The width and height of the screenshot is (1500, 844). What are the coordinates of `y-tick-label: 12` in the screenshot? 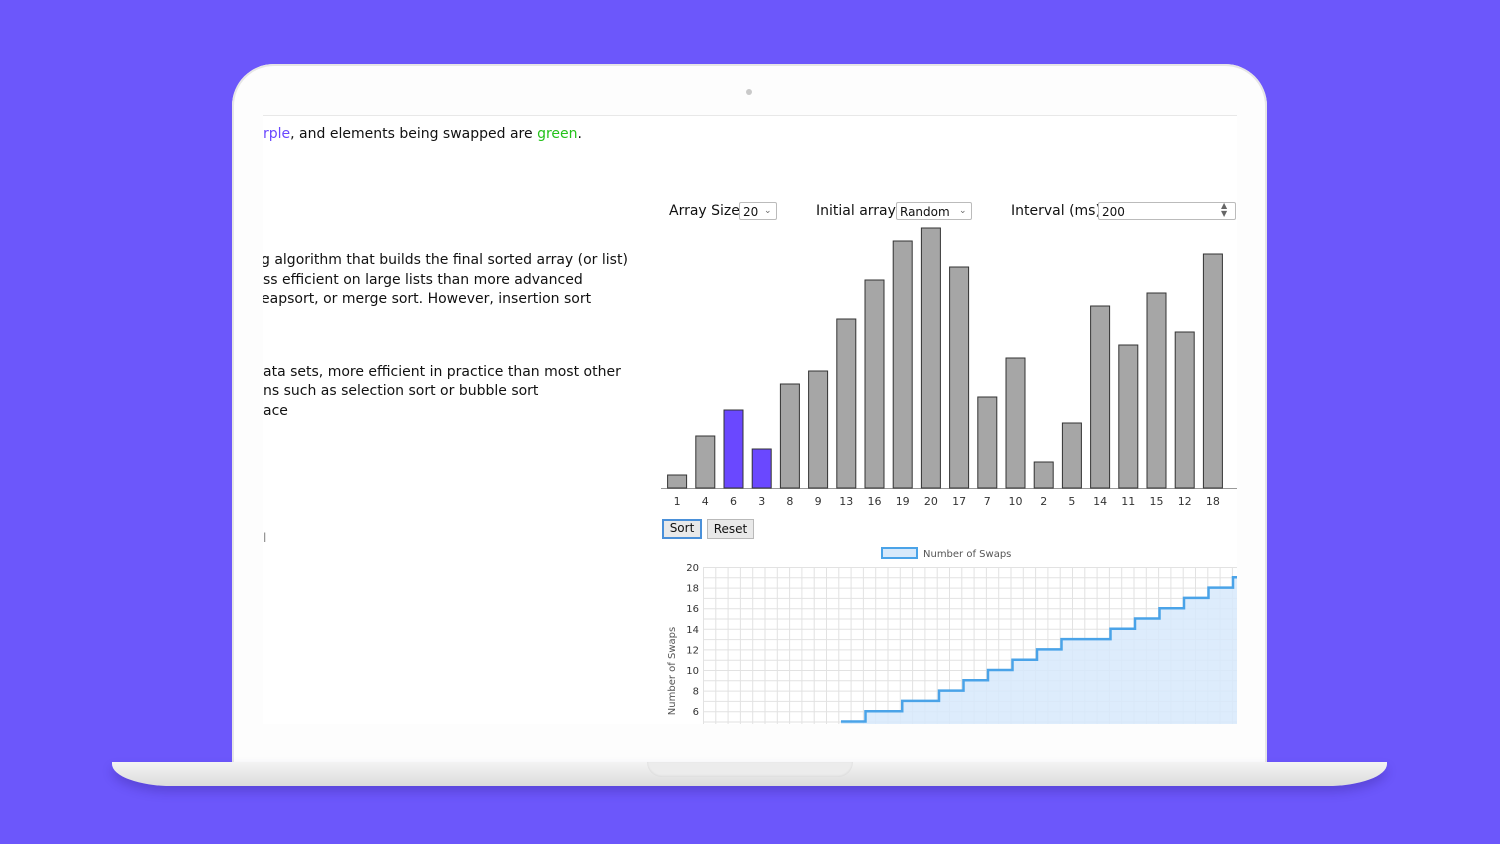 It's located at (692, 650).